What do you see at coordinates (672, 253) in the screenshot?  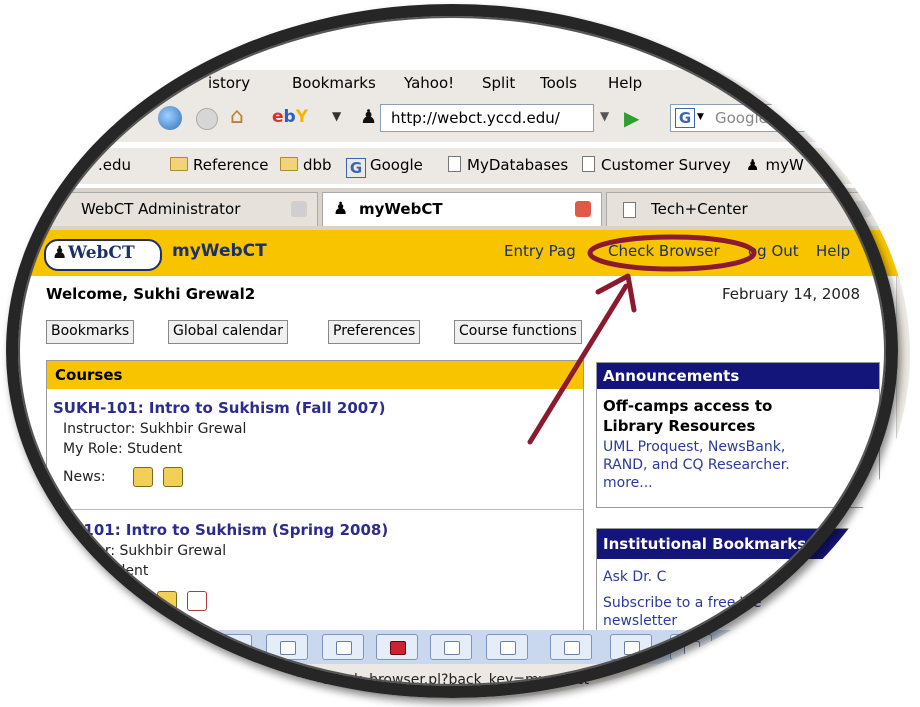 I see `highlight-ellipse` at bounding box center [672, 253].